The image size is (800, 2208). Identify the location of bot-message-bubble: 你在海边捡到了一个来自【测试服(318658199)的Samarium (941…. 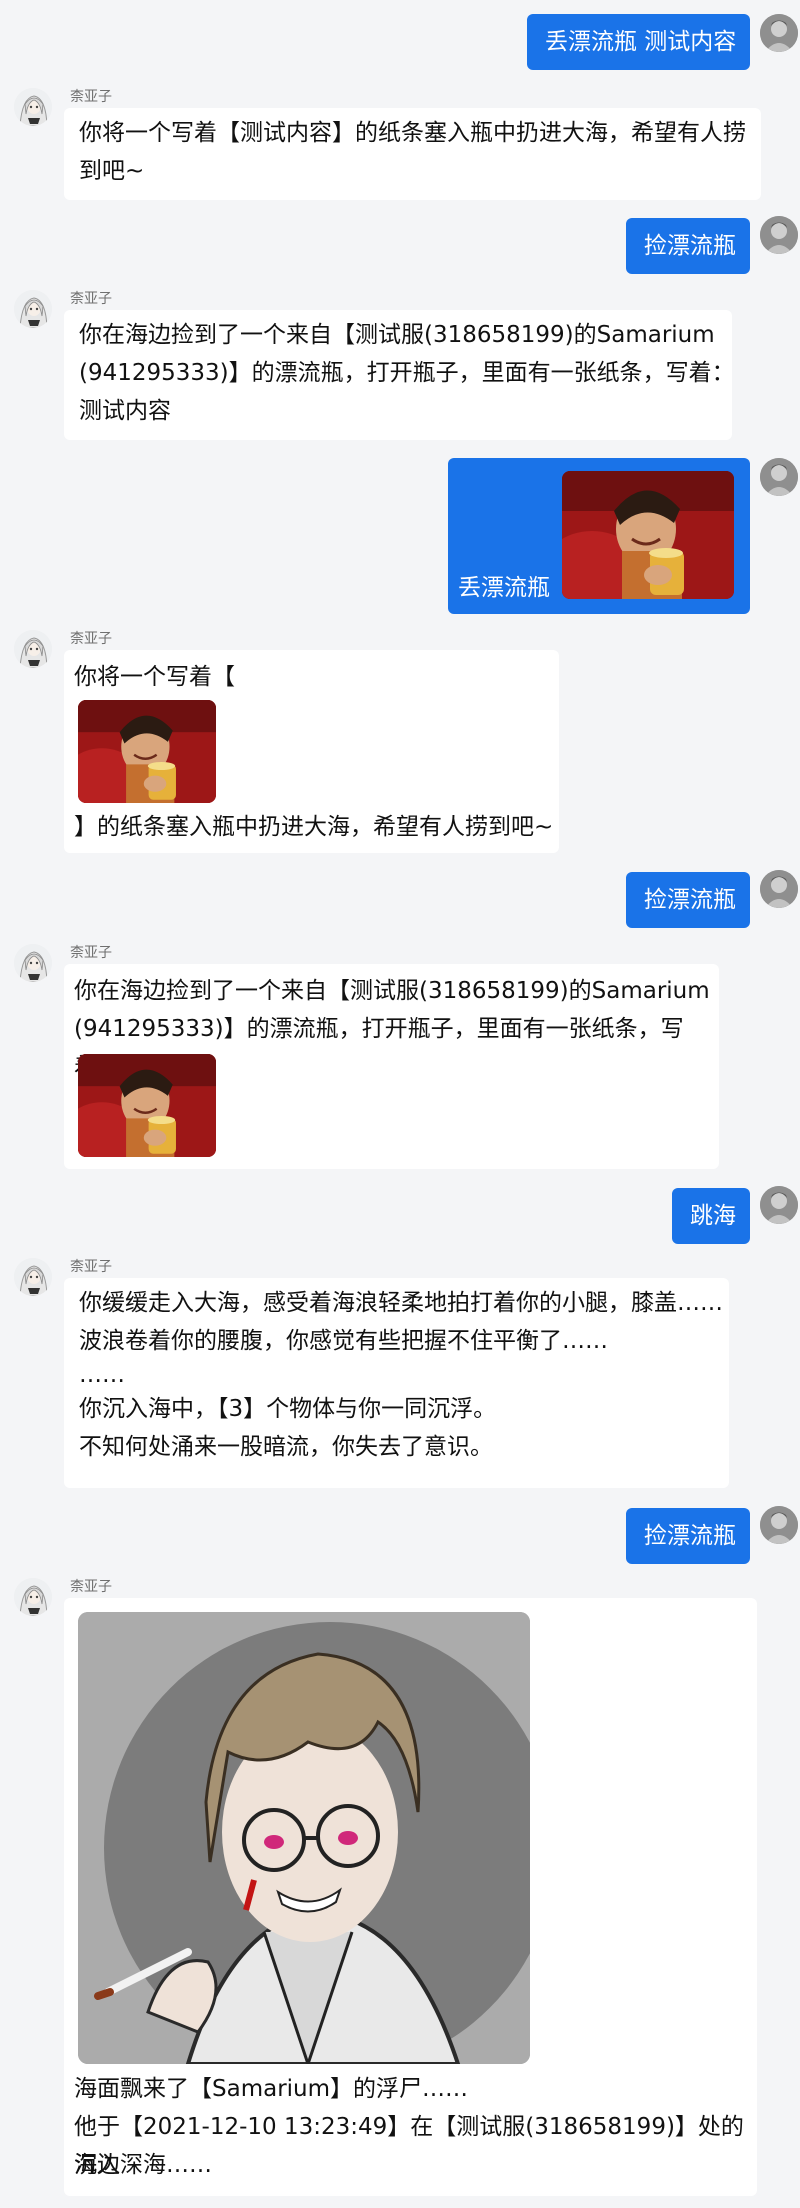
(399, 375).